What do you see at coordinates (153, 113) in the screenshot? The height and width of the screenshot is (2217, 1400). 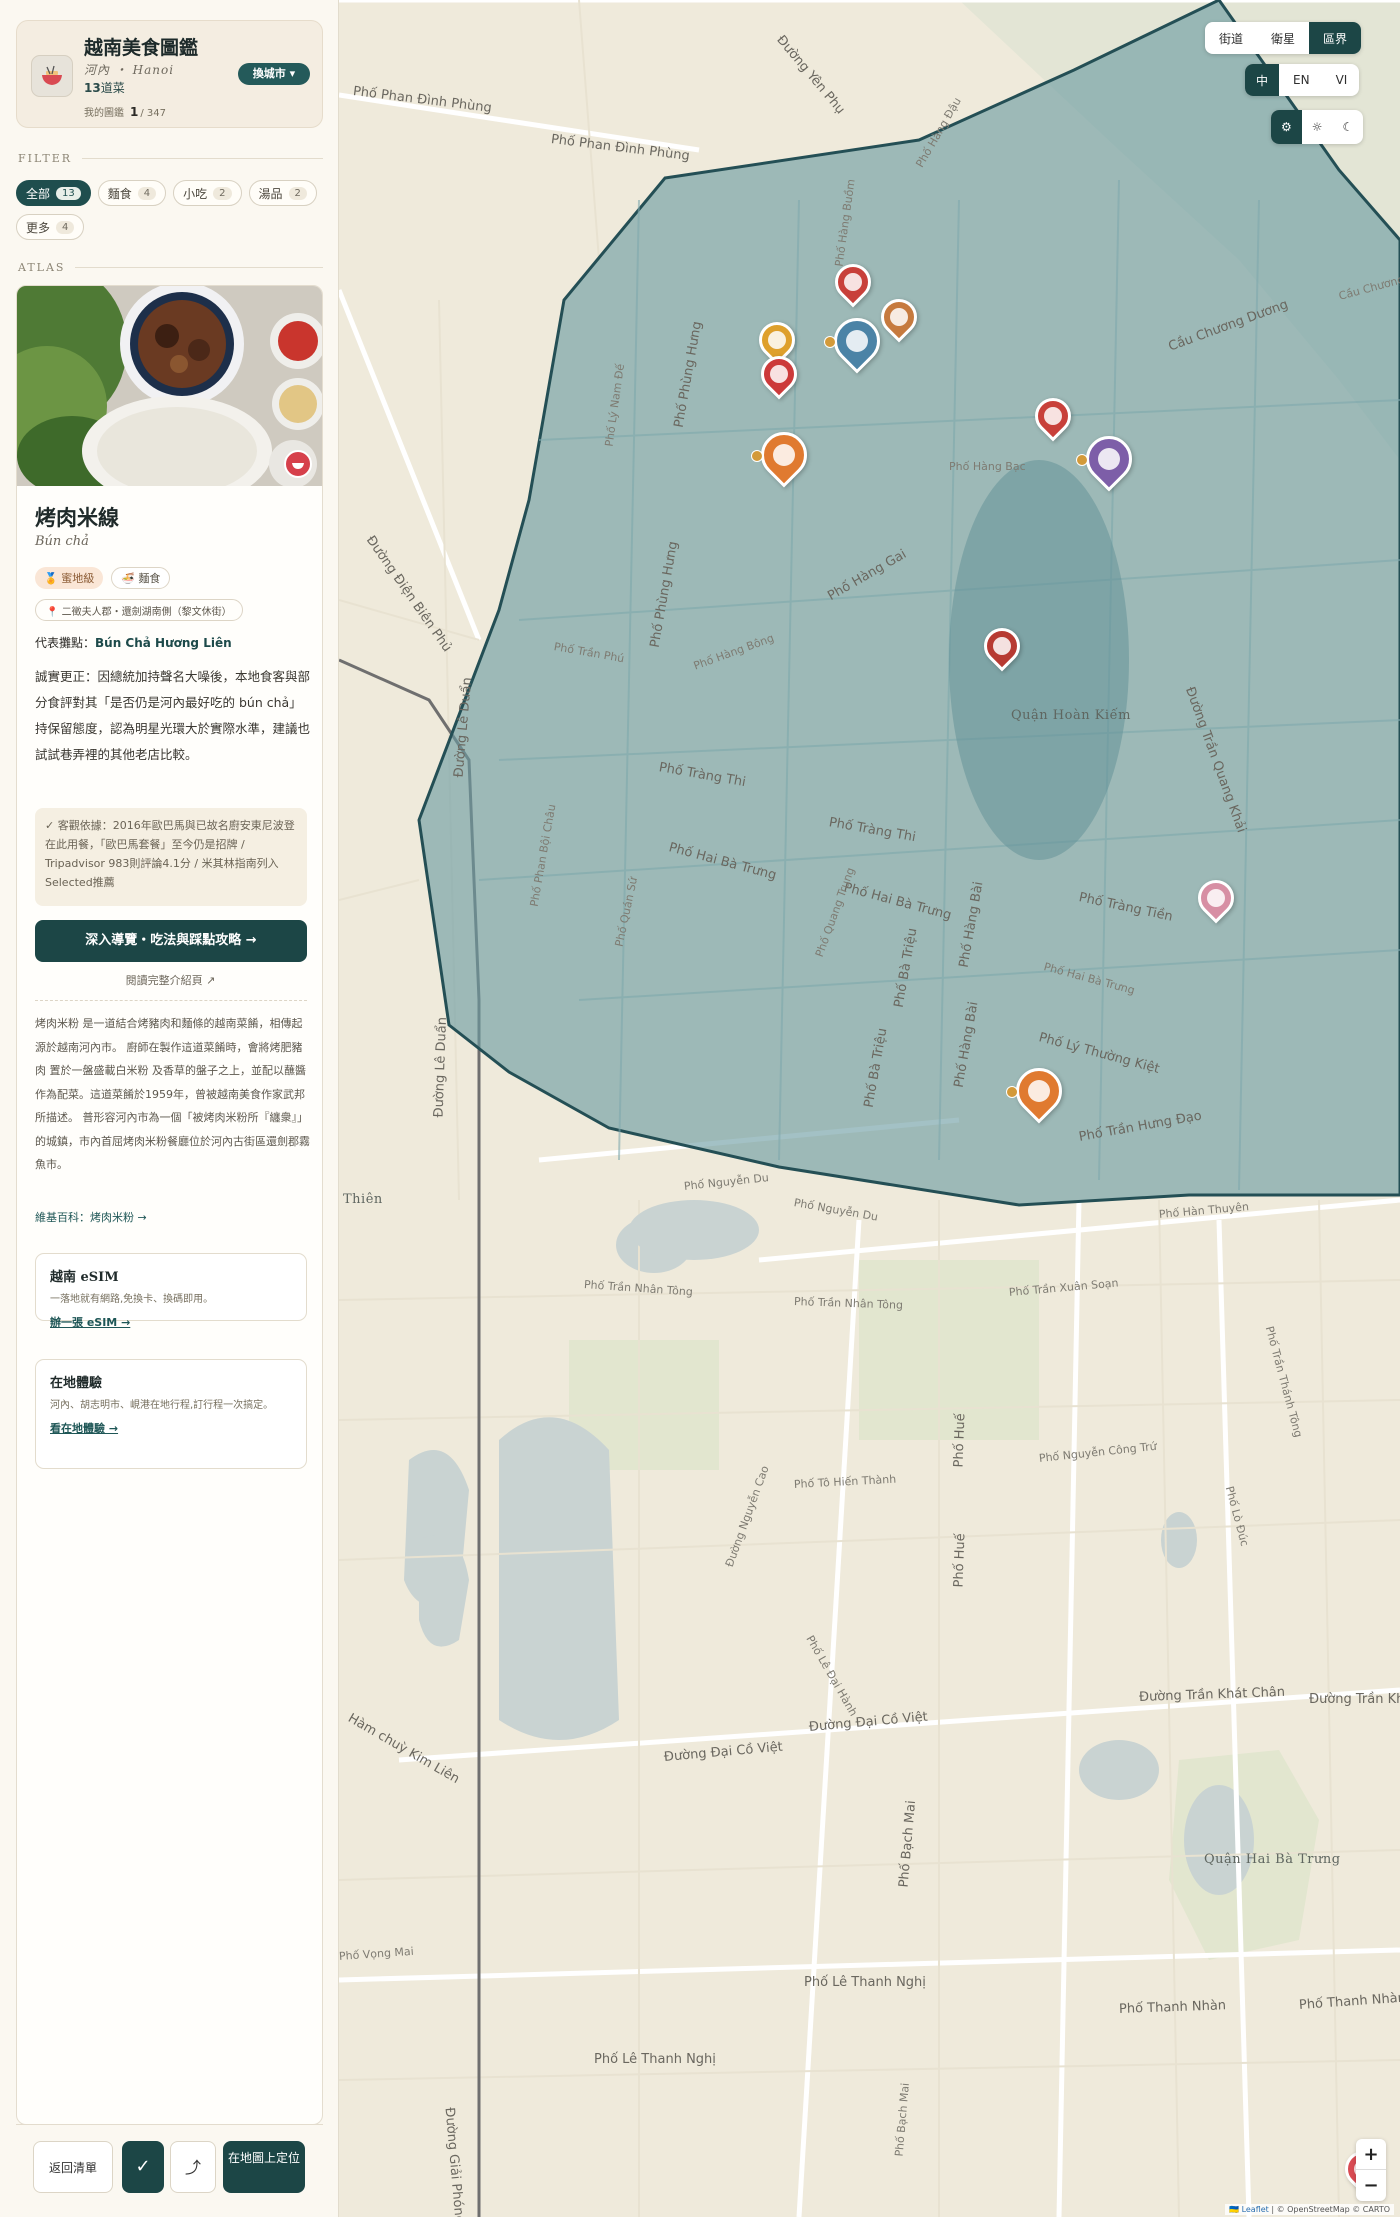 I see `progress-total: / 347` at bounding box center [153, 113].